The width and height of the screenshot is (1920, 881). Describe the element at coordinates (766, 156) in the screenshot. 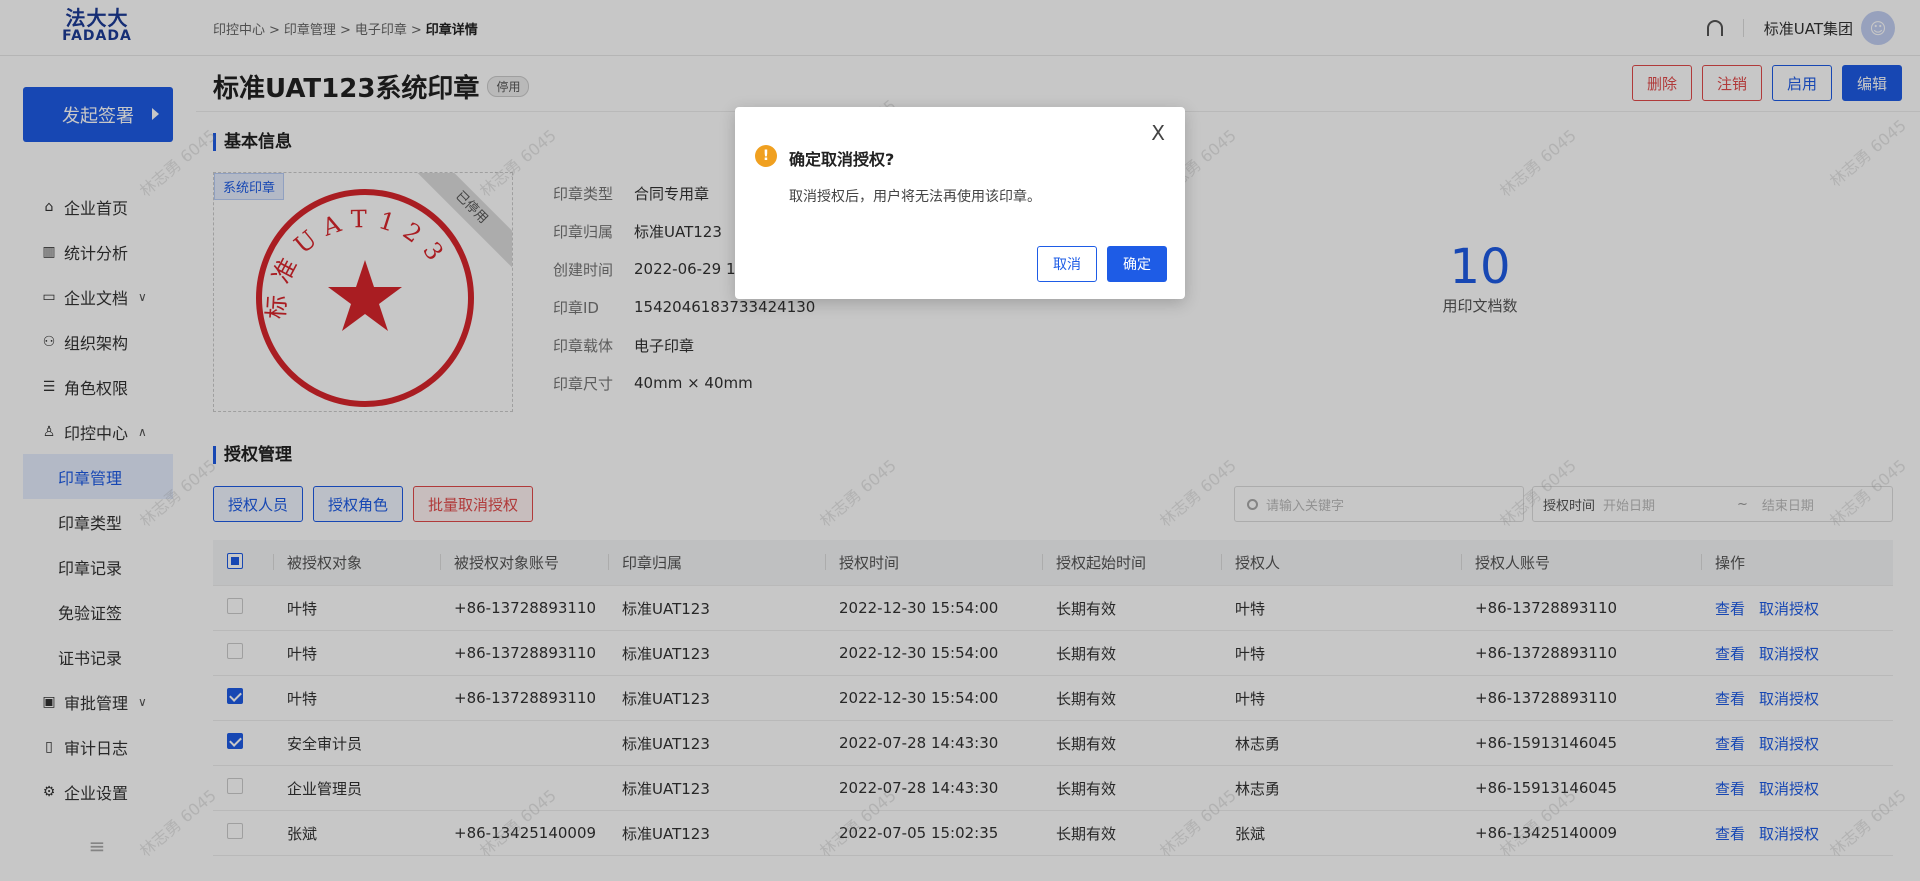

I see `warning-icon: !` at that location.